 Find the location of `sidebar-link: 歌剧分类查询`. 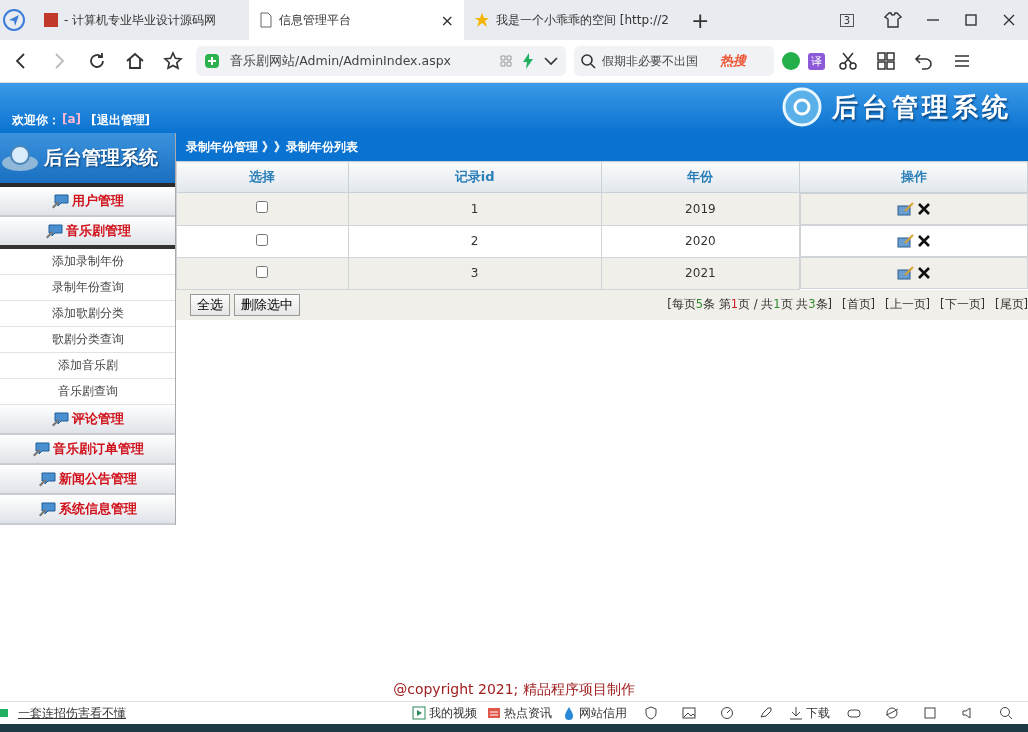

sidebar-link: 歌剧分类查询 is located at coordinates (87, 340).